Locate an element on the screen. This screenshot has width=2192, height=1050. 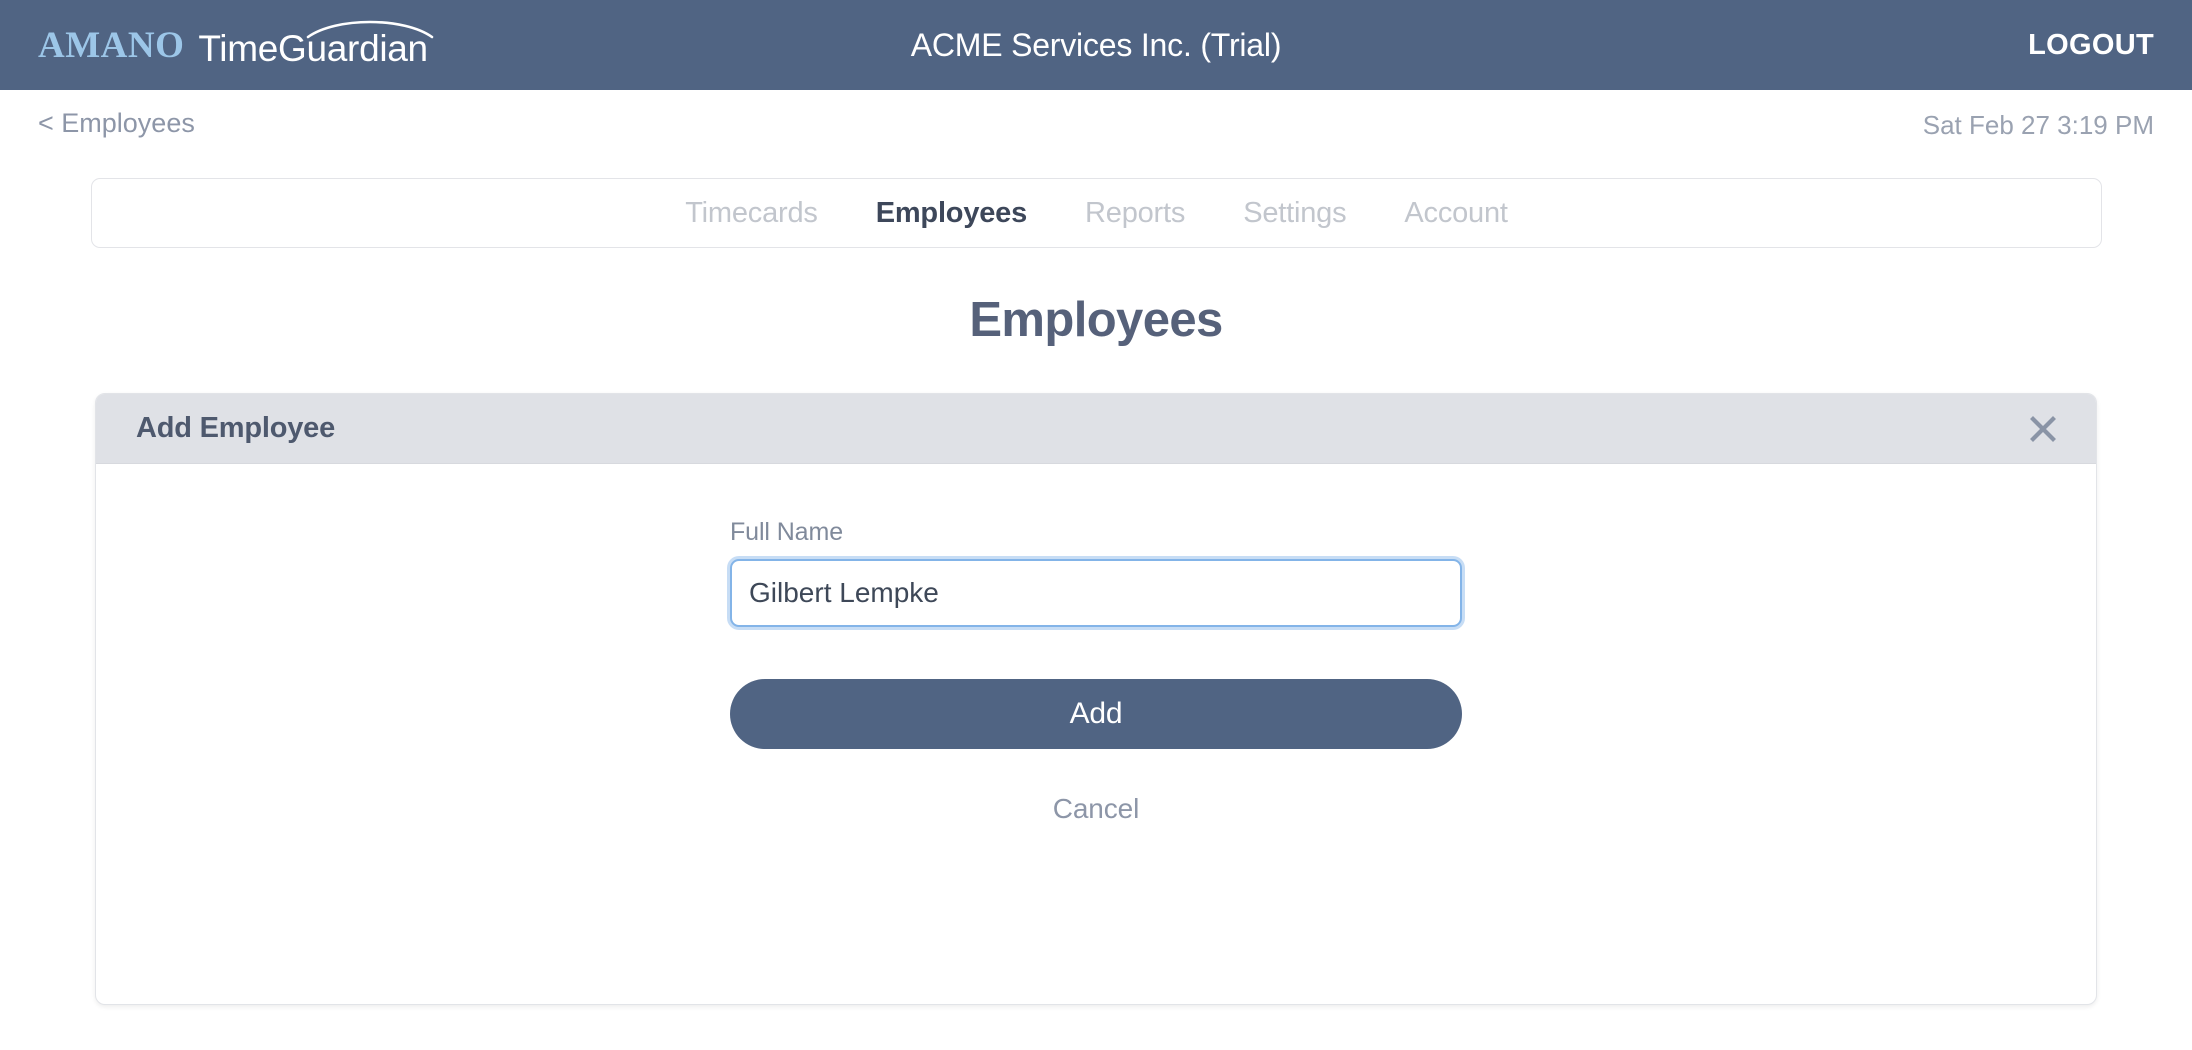
sub-header: < Employees Sat Feb 27 3:19 PM is located at coordinates (1096, 124).